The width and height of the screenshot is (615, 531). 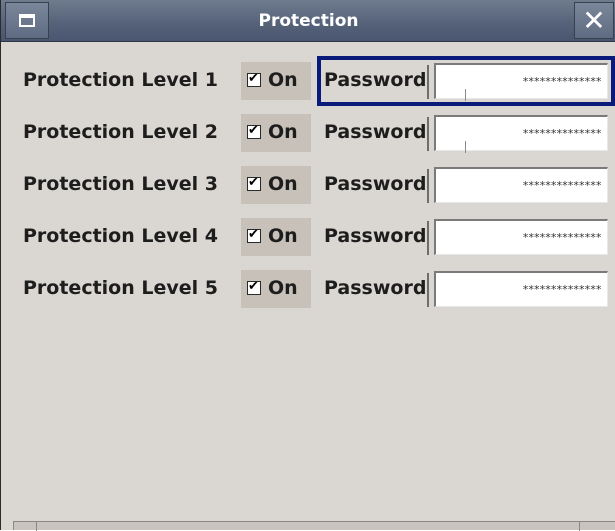 I want to click on title-bar: Protection ✕, so click(x=308, y=21).